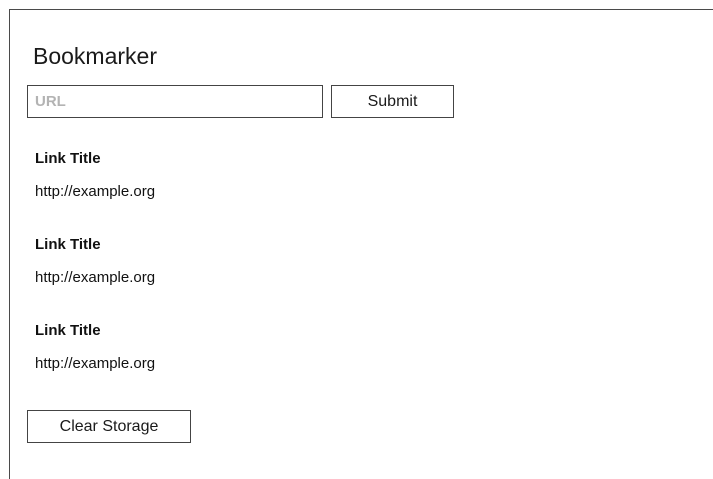 This screenshot has width=713, height=479. I want to click on url-input, so click(175, 101).